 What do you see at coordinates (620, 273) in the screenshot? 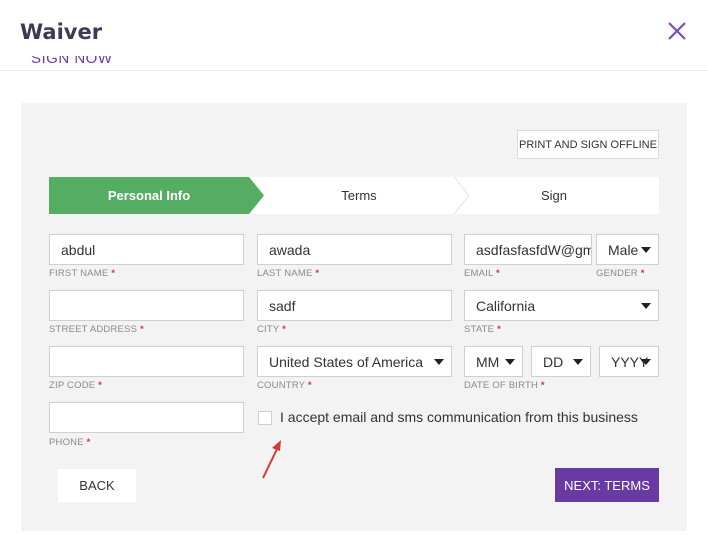
I see `gender-label: GENDER *` at bounding box center [620, 273].